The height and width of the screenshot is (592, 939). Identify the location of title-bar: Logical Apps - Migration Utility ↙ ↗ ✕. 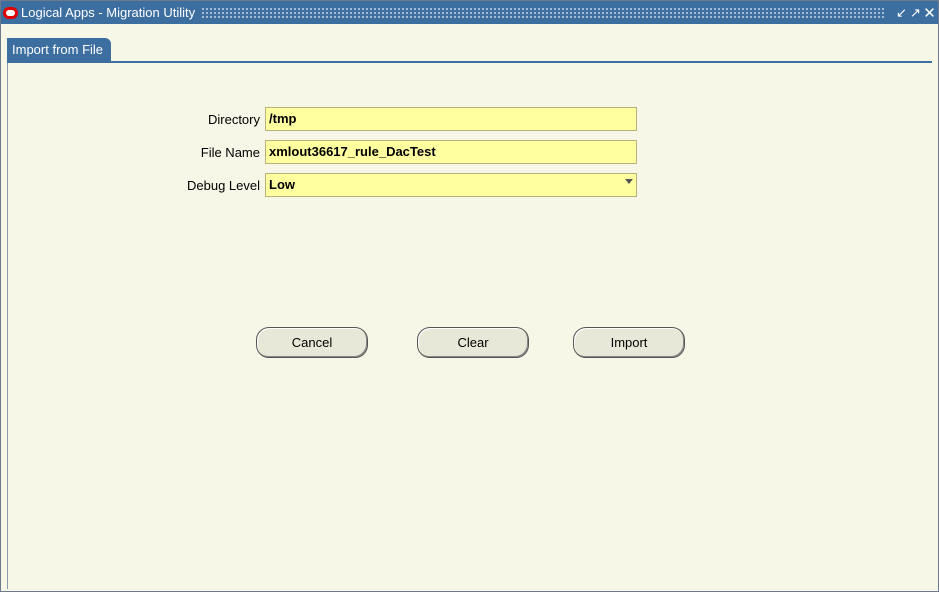
(469, 12).